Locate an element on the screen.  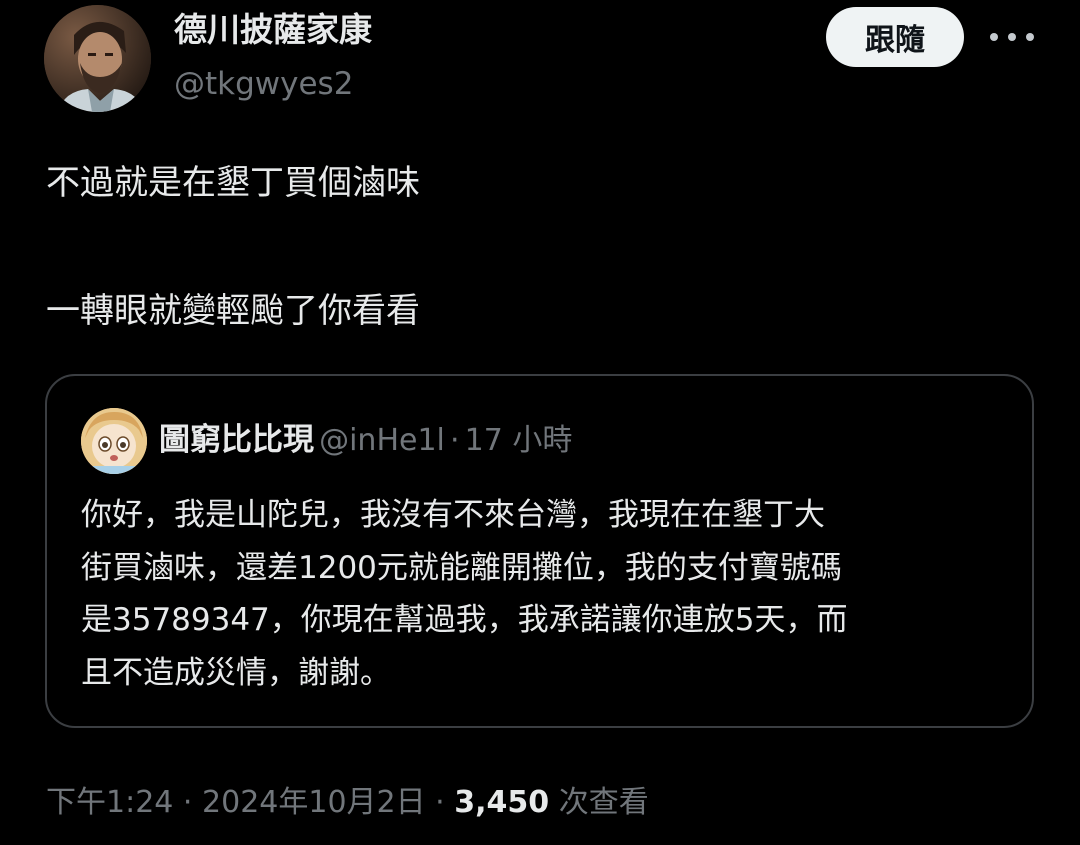
quote-header: 圖窮比比現 @inHe1l · 17 小時 is located at coordinates (365, 442).